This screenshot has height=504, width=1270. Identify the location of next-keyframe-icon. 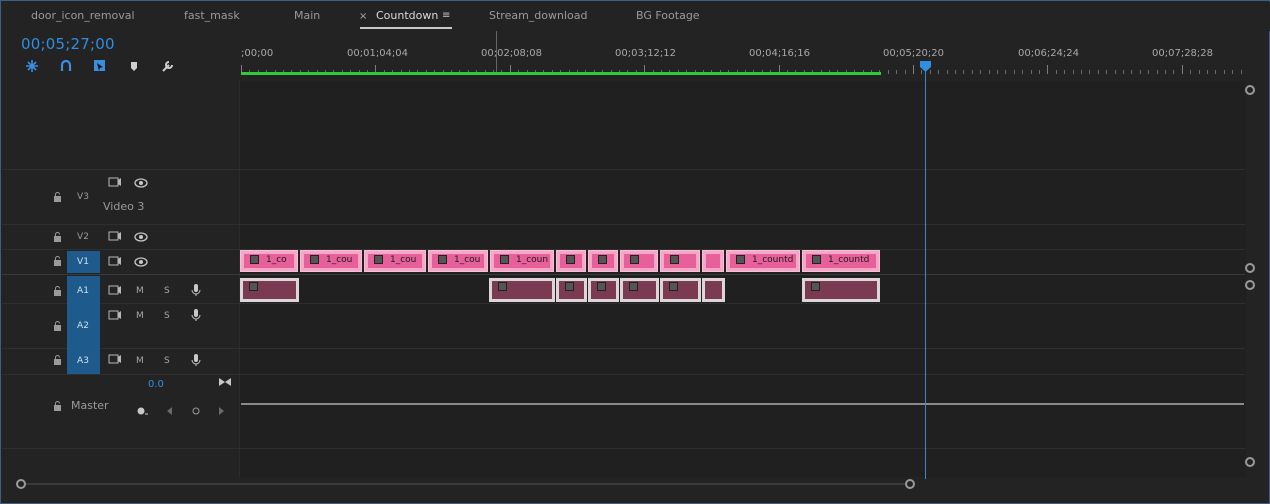
(221, 411).